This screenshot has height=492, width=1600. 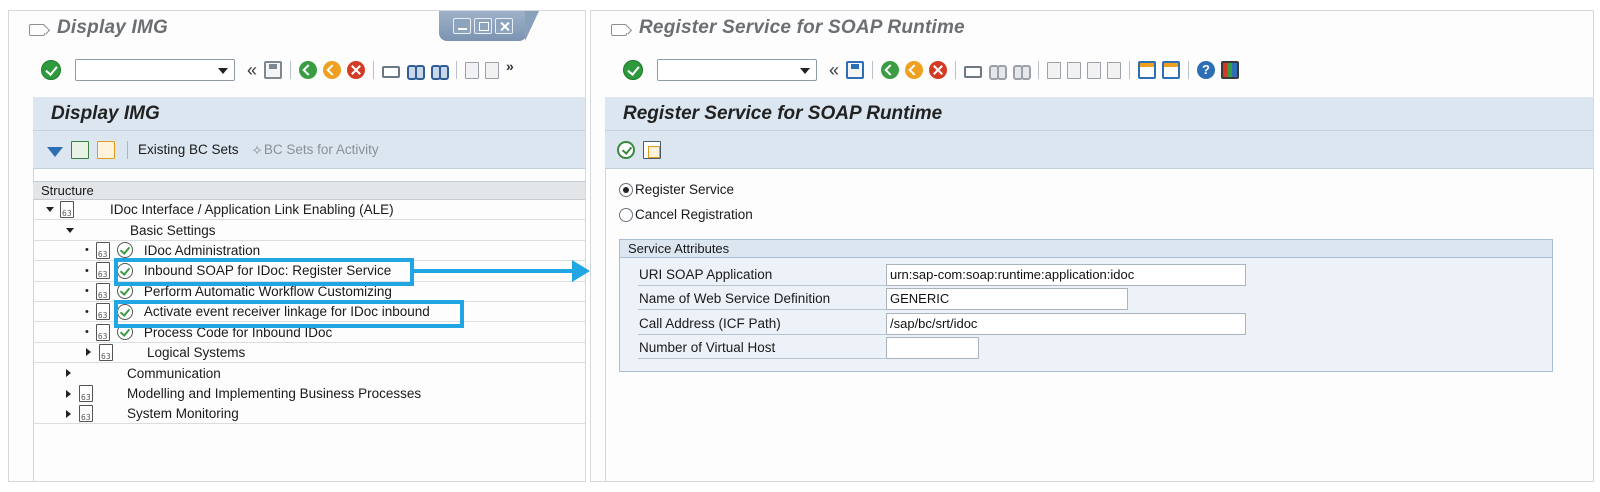 I want to click on tree-node-label: Basic Settings, so click(x=173, y=230).